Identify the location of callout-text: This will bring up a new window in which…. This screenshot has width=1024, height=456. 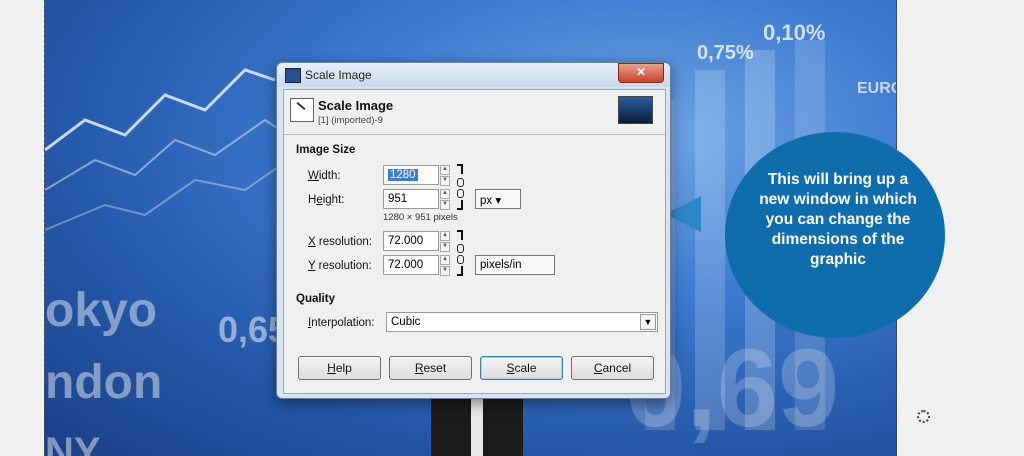
(838, 219).